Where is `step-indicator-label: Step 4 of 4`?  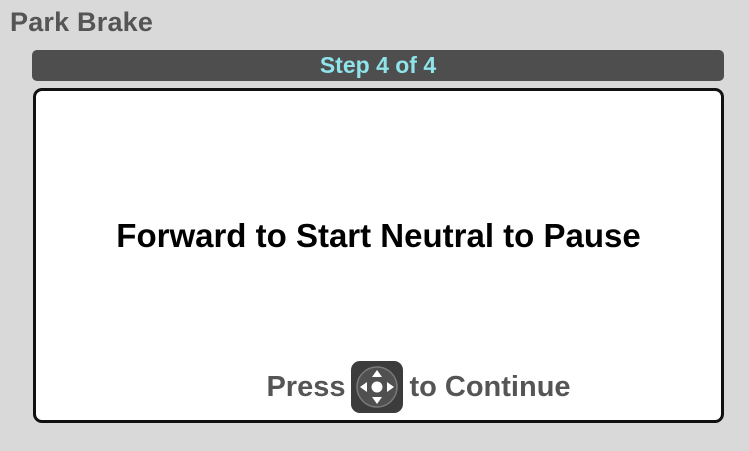
step-indicator-label: Step 4 of 4 is located at coordinates (378, 65).